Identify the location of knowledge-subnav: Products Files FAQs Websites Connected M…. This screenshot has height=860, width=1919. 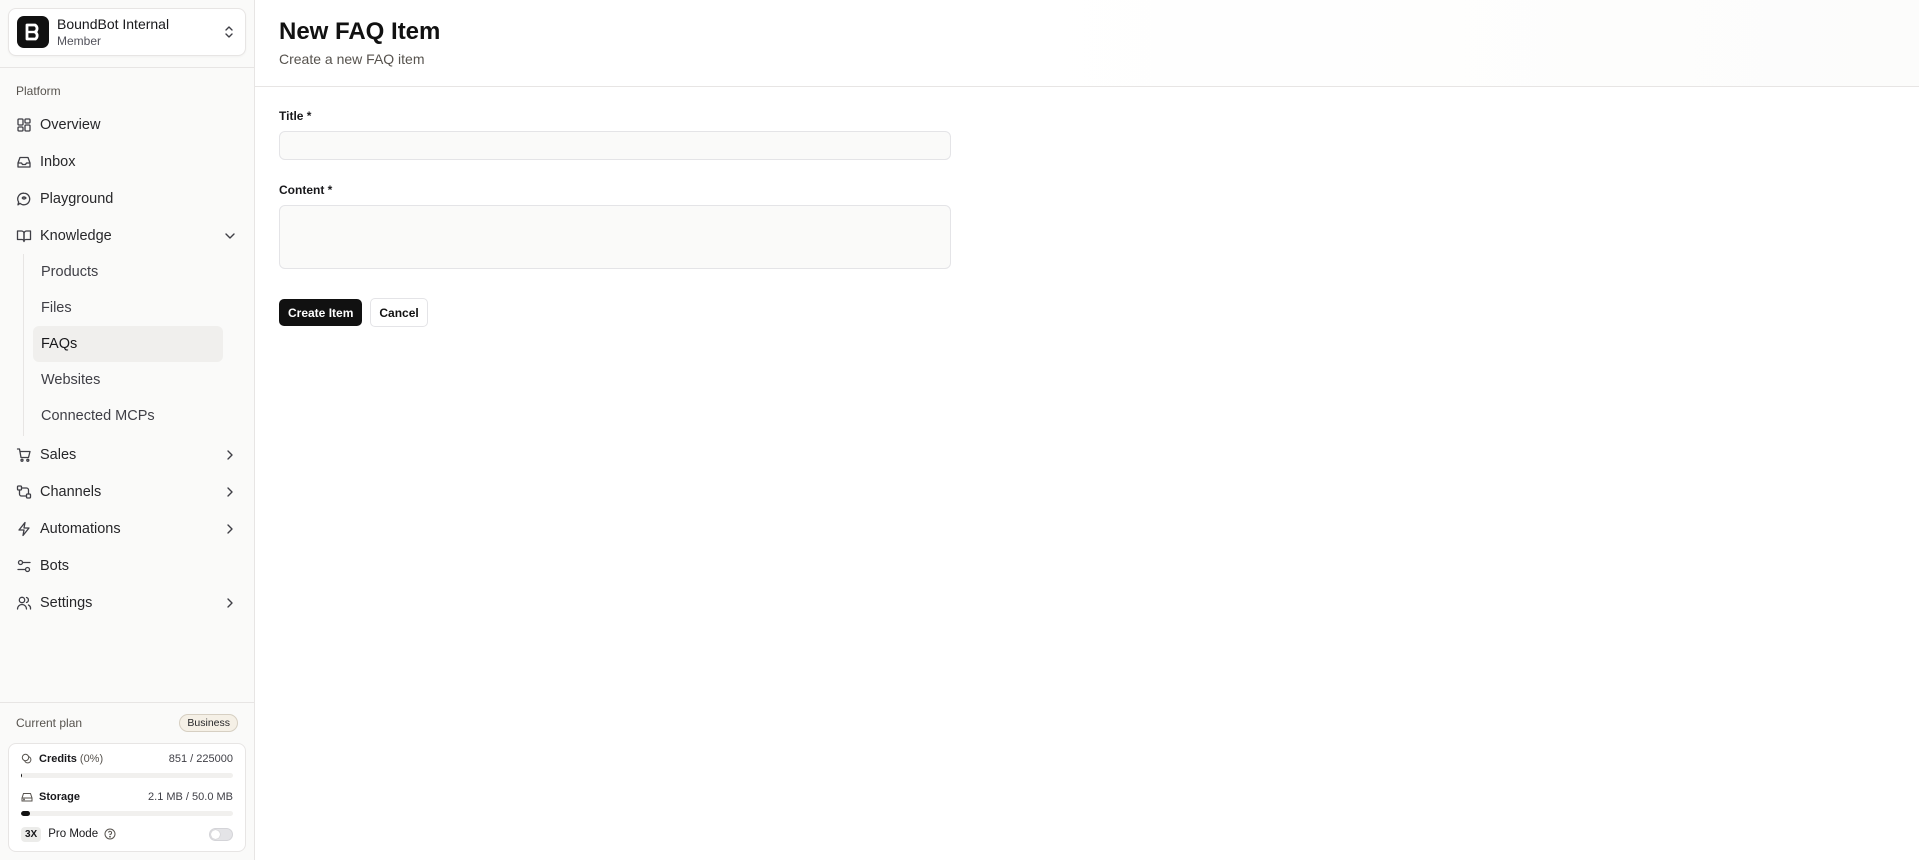
(134, 345).